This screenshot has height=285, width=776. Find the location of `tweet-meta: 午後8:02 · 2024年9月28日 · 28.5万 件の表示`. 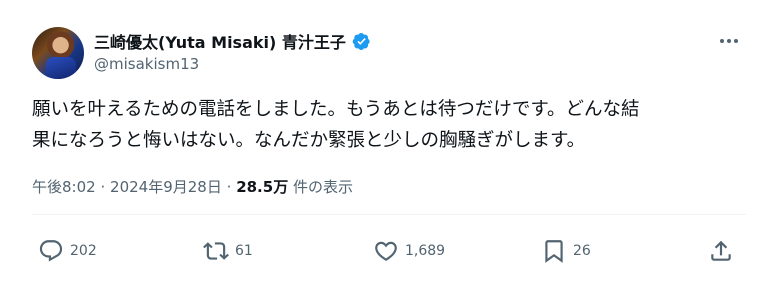

tweet-meta: 午後8:02 · 2024年9月28日 · 28.5万 件の表示 is located at coordinates (192, 186).